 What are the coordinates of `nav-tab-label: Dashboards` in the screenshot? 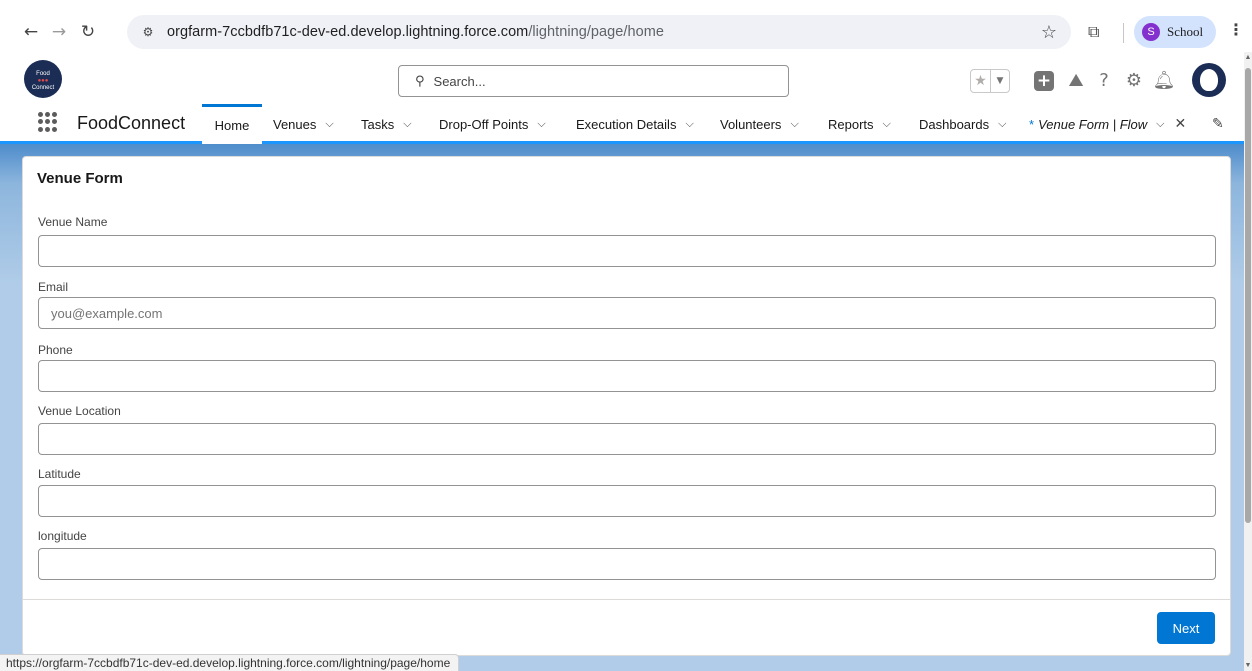 It's located at (954, 124).